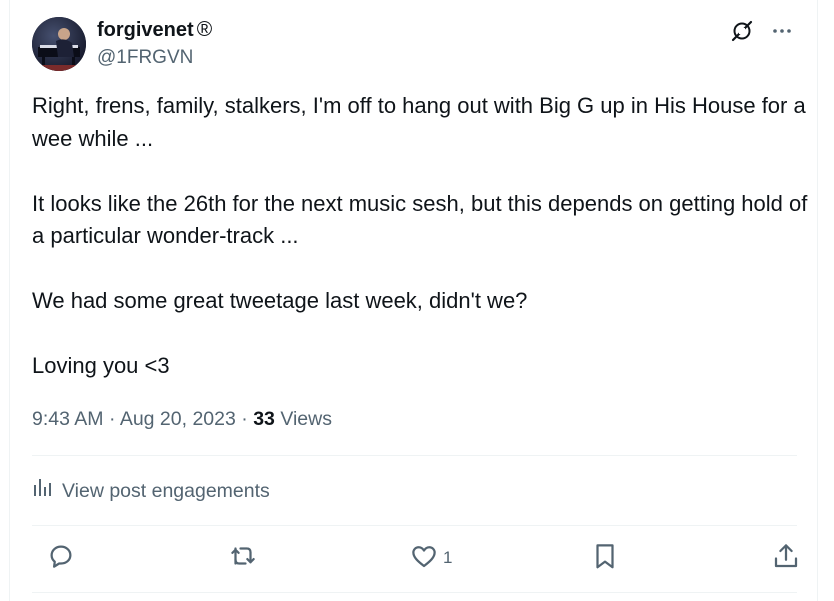 This screenshot has width=834, height=601. Describe the element at coordinates (306, 419) in the screenshot. I see `views-label: Views` at that location.